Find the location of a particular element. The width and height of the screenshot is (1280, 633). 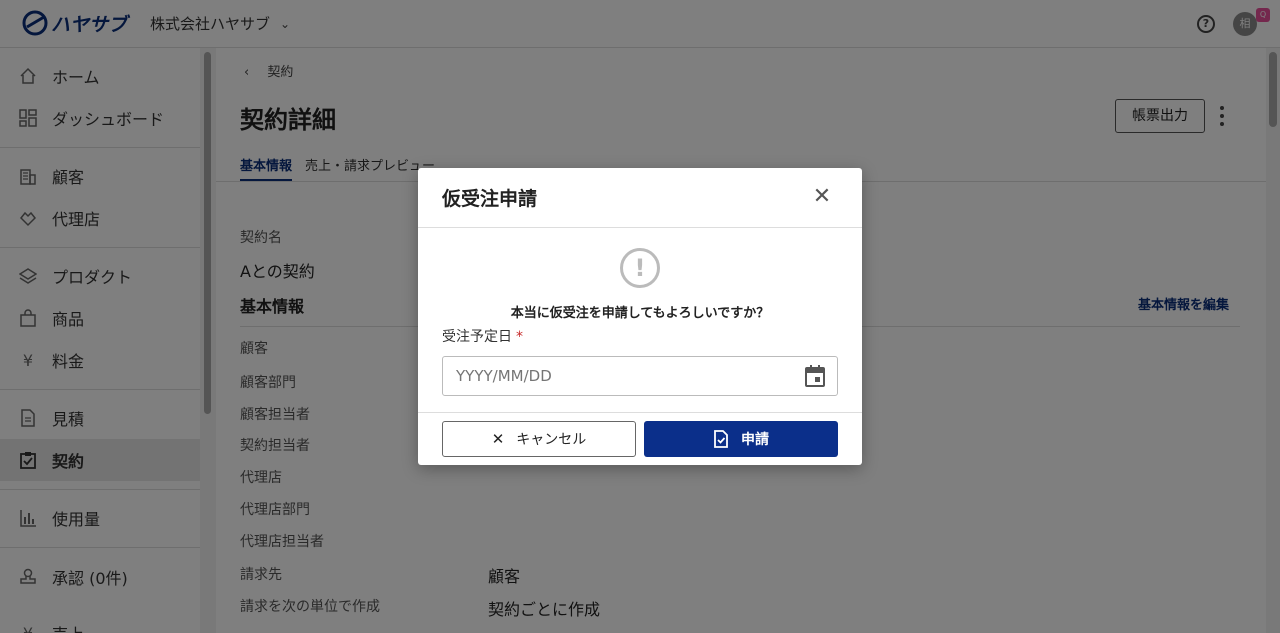

dialog-divider is located at coordinates (640, 227).